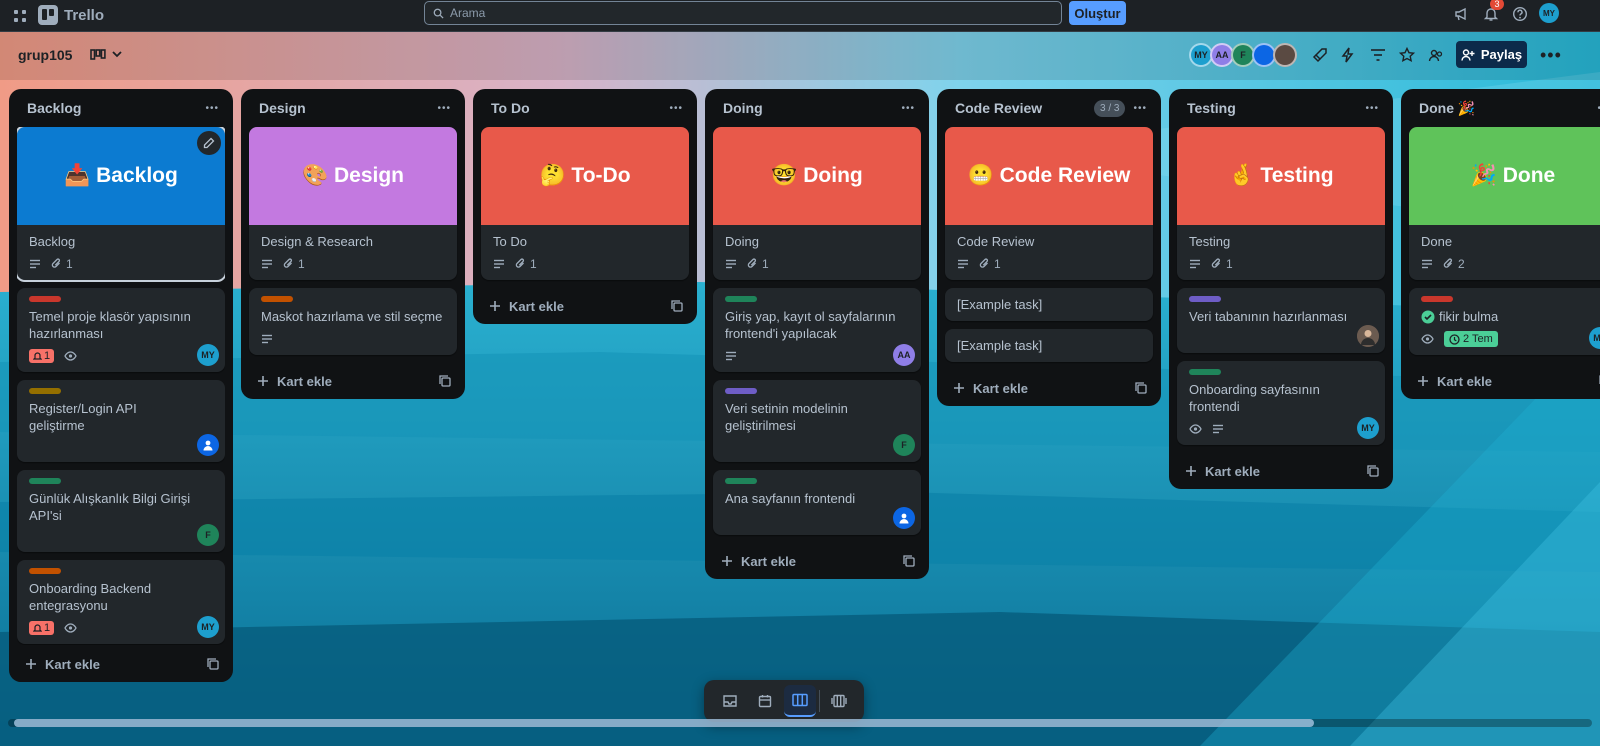 Image resolution: width=1600 pixels, height=746 pixels. I want to click on member-avatar: AA, so click(904, 355).